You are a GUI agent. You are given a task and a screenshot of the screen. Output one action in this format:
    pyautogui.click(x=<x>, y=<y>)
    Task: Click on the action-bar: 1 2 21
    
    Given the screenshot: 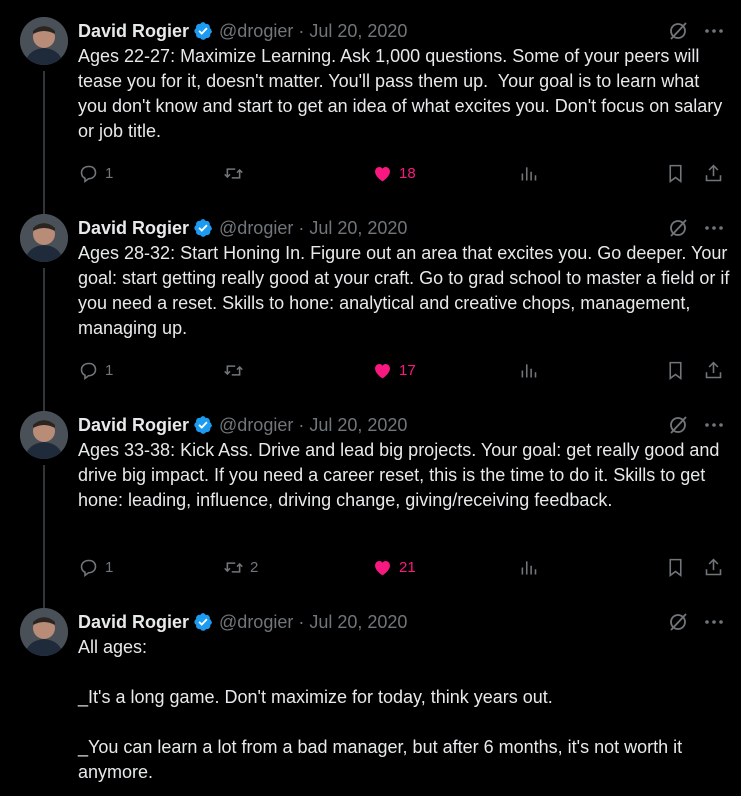 What is the action you would take?
    pyautogui.click(x=403, y=567)
    